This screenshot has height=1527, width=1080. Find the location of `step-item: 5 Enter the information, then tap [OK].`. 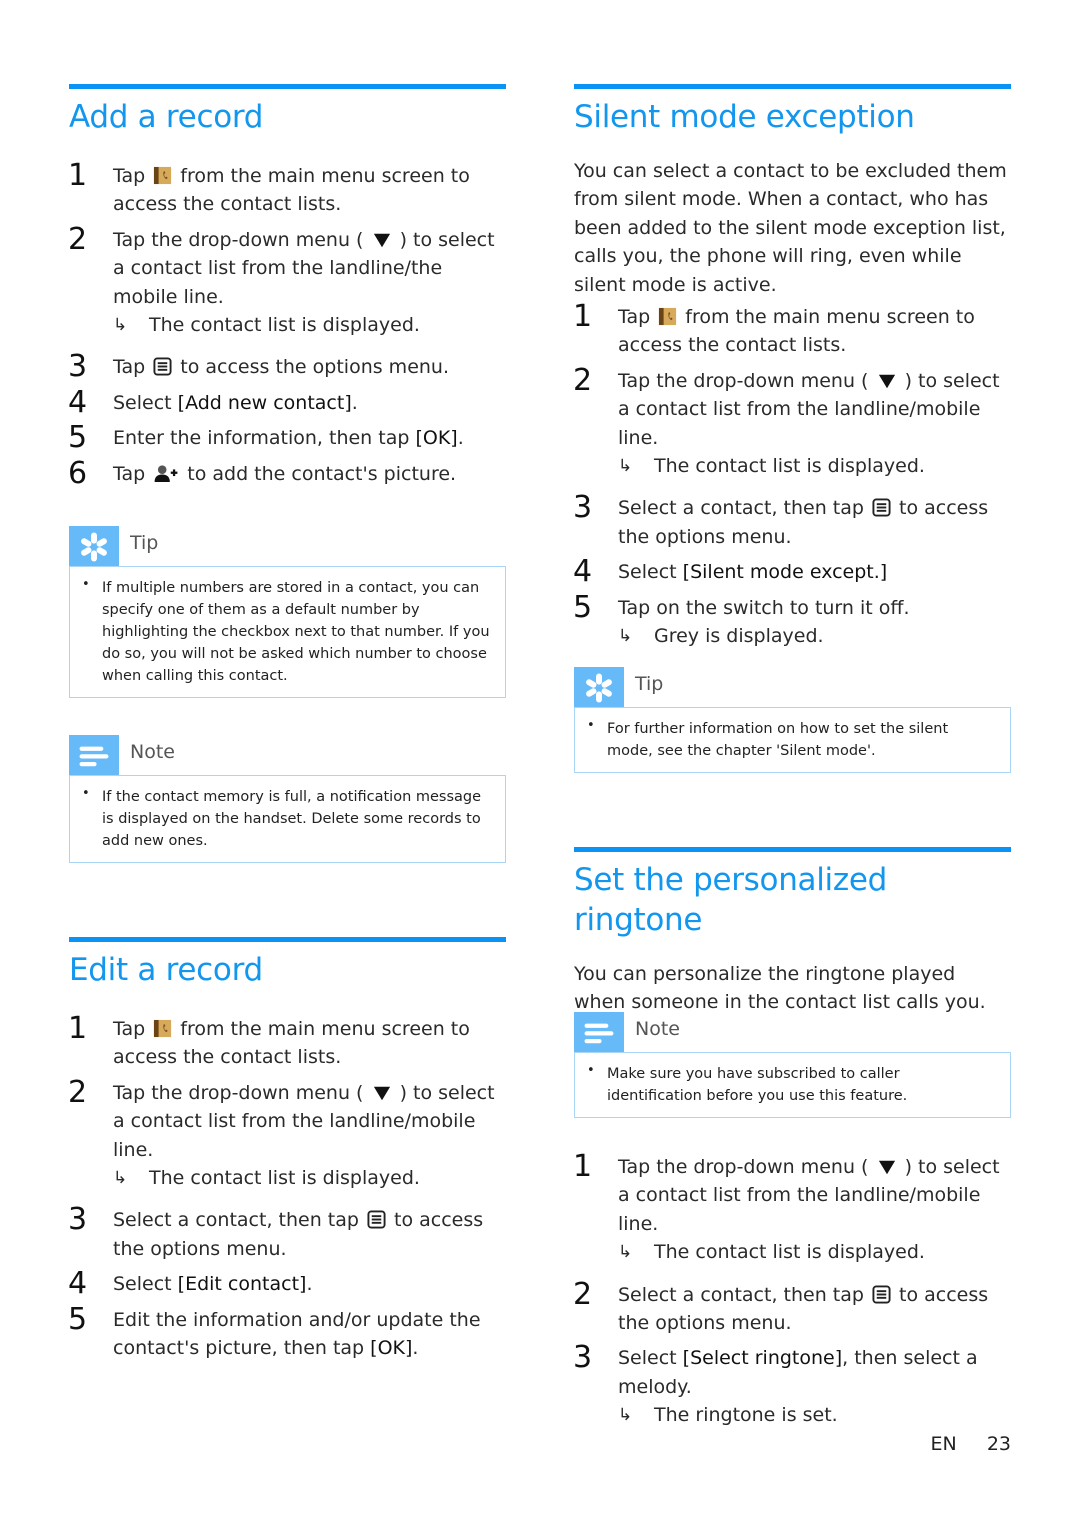

step-item: 5 Enter the information, then tap [OK]. is located at coordinates (287, 437).